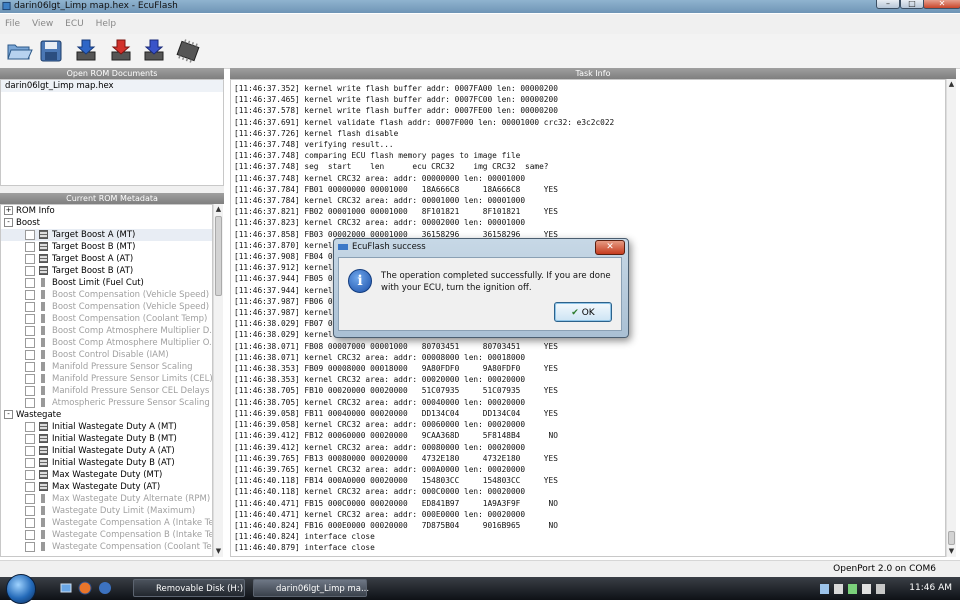 This screenshot has width=960, height=604. Describe the element at coordinates (106, 439) in the screenshot. I see `tree-item: Initial Wastegate Duty B (MT)` at that location.